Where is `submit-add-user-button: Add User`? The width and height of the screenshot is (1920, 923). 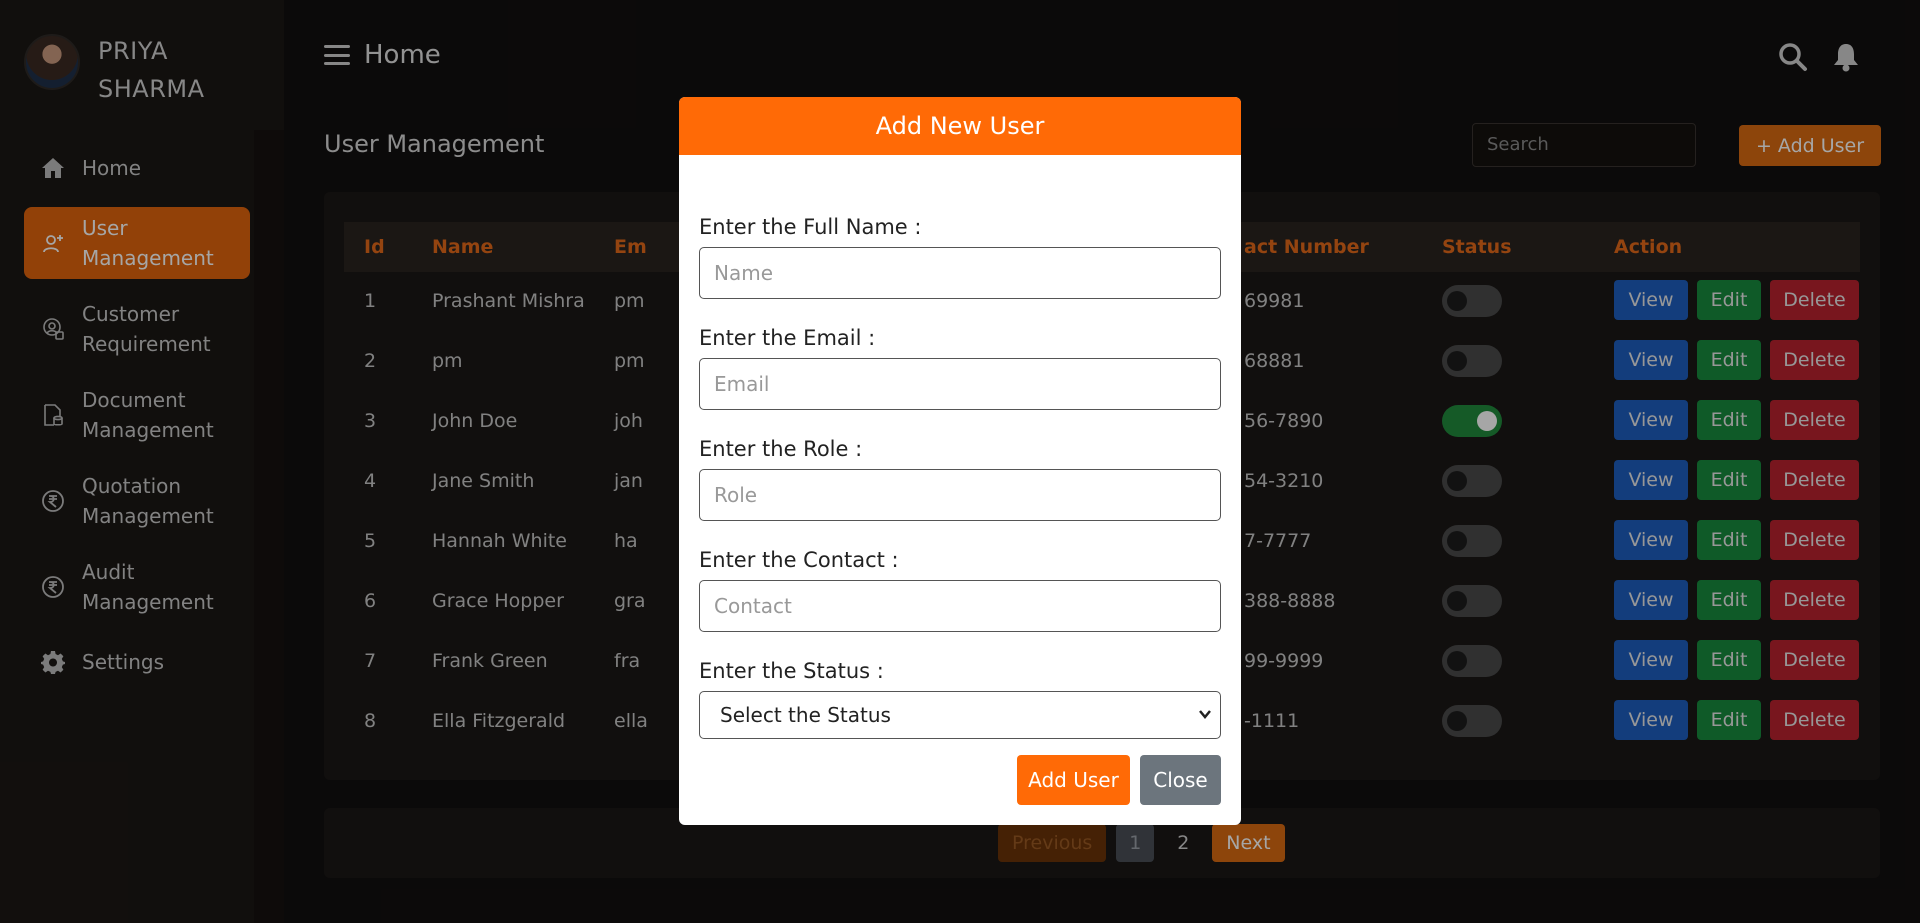
submit-add-user-button: Add User is located at coordinates (1073, 780).